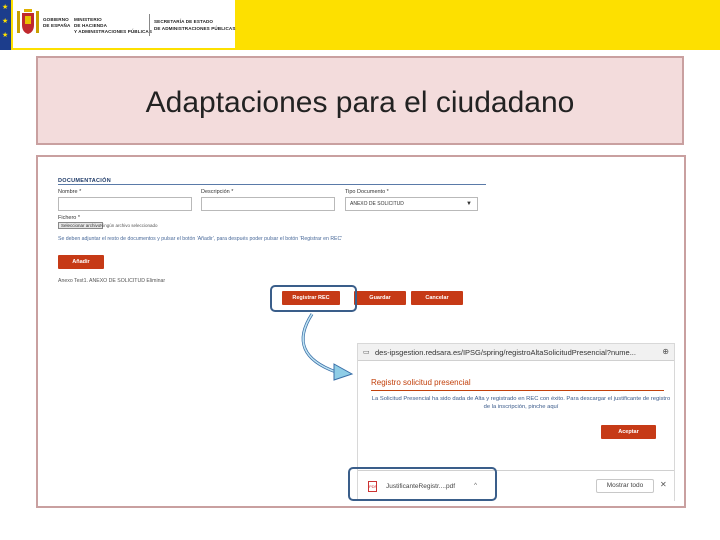  What do you see at coordinates (70, 192) in the screenshot?
I see `name-label: Nombre *` at bounding box center [70, 192].